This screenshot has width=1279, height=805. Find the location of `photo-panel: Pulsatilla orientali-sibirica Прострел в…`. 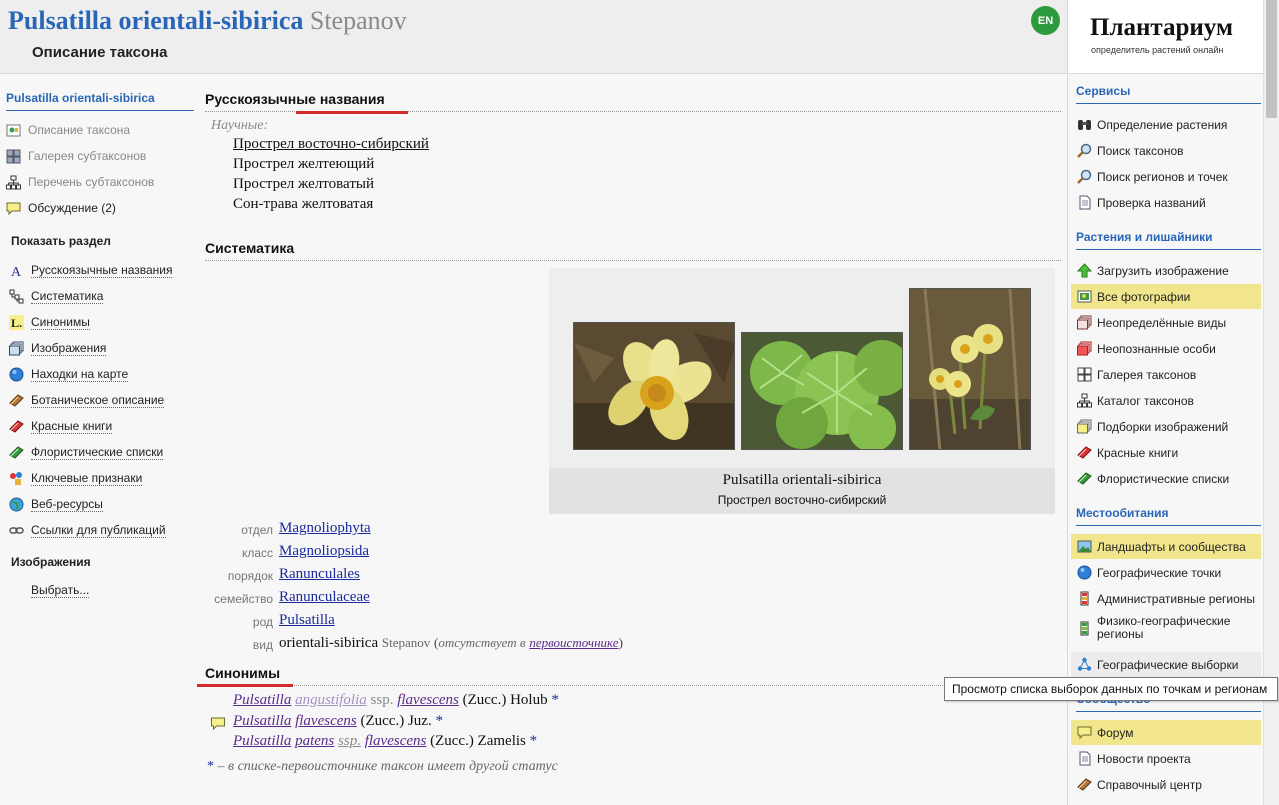

photo-panel: Pulsatilla orientali-sibirica Прострел в… is located at coordinates (802, 391).